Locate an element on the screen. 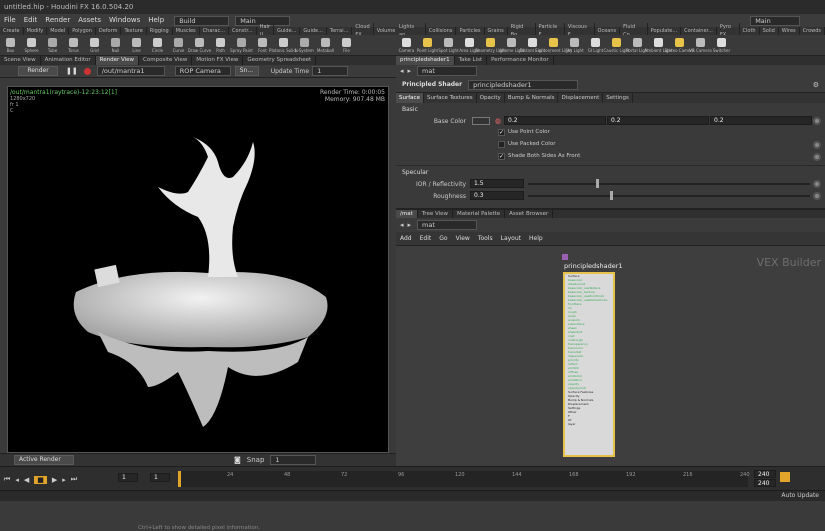 The width and height of the screenshot is (825, 531). shelf-tool-l-system: L-System is located at coordinates (304, 45).